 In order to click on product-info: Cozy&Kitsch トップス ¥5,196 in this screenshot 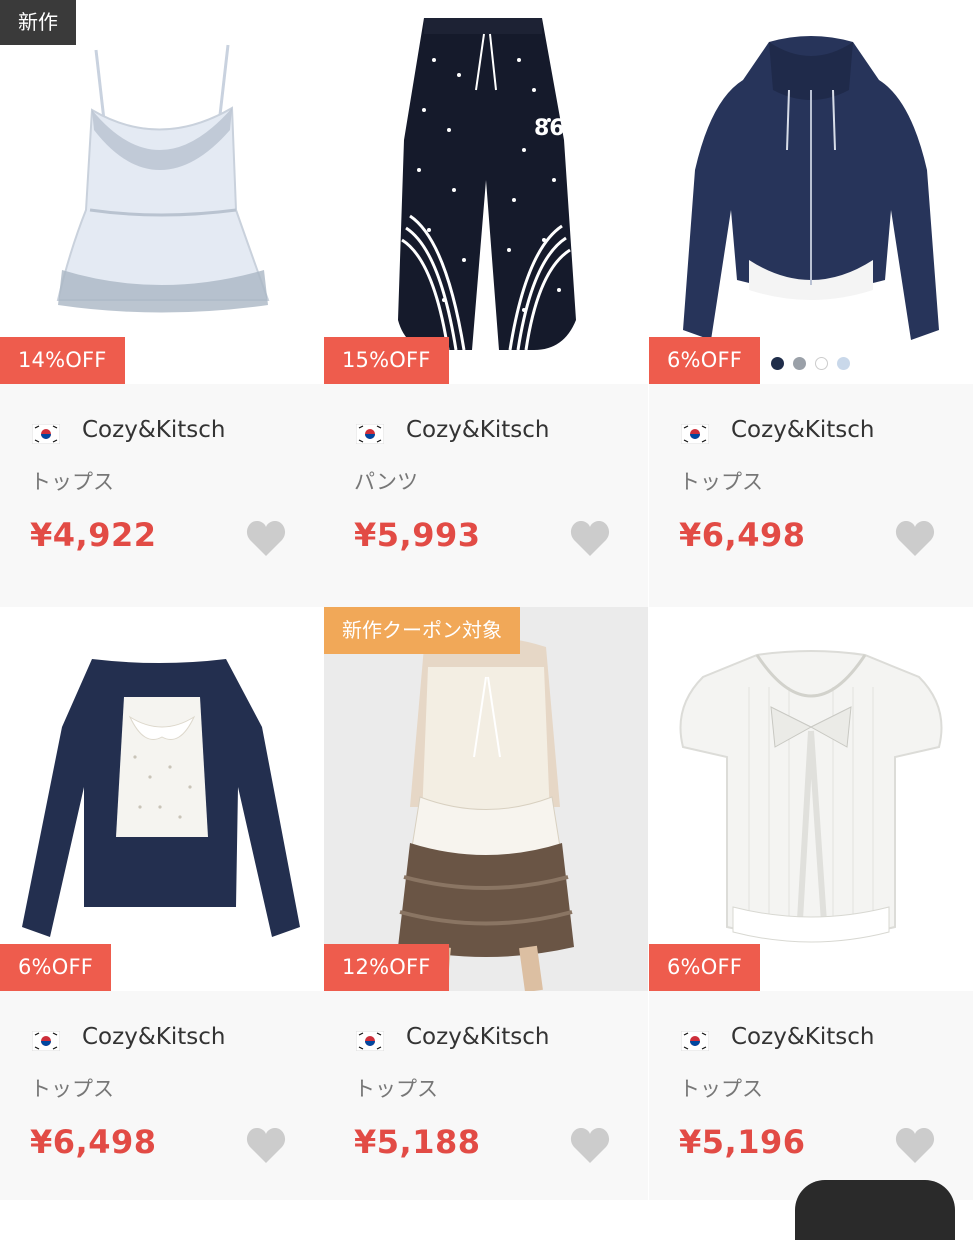, I will do `click(811, 1095)`.